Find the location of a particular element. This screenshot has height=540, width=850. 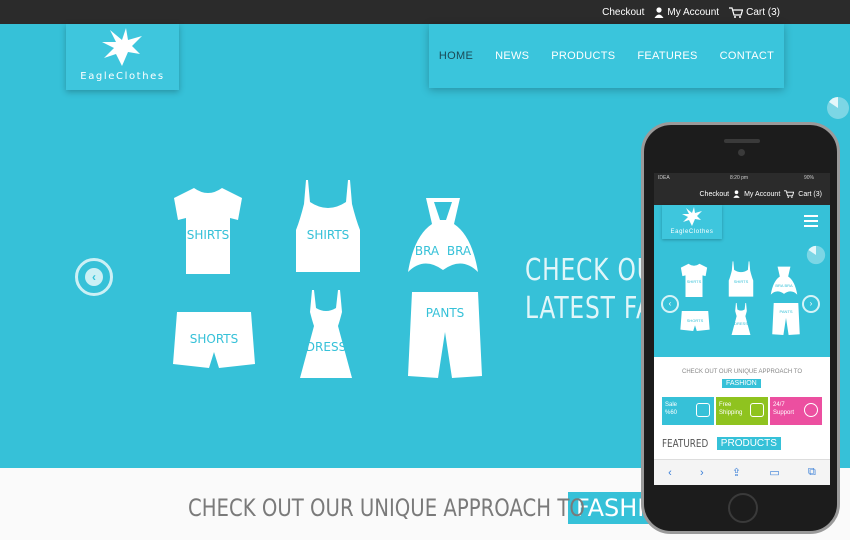

cart-link: Cart (3) is located at coordinates (754, 12).